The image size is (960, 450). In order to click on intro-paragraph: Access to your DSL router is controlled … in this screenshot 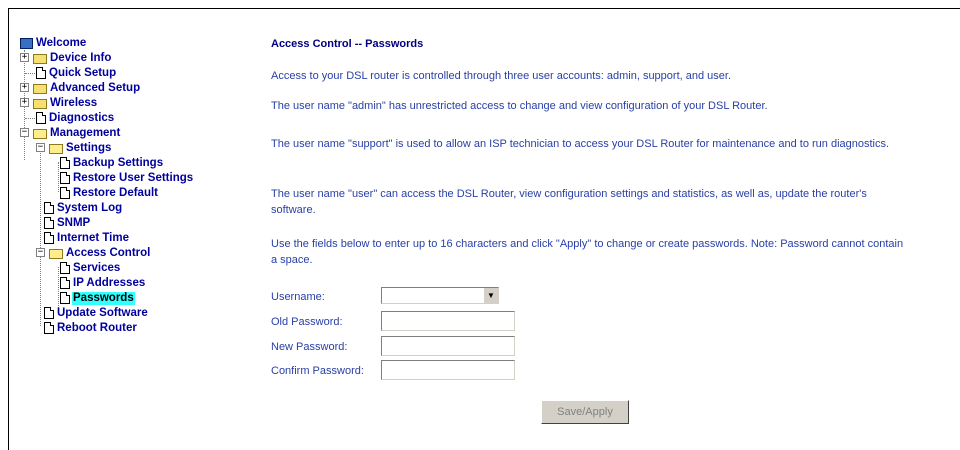, I will do `click(501, 76)`.